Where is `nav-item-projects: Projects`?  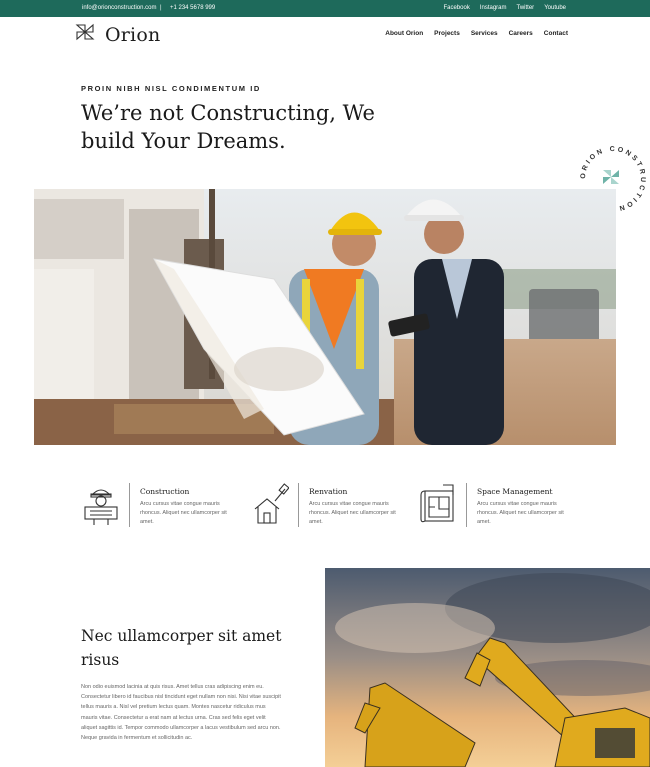 nav-item-projects: Projects is located at coordinates (447, 33).